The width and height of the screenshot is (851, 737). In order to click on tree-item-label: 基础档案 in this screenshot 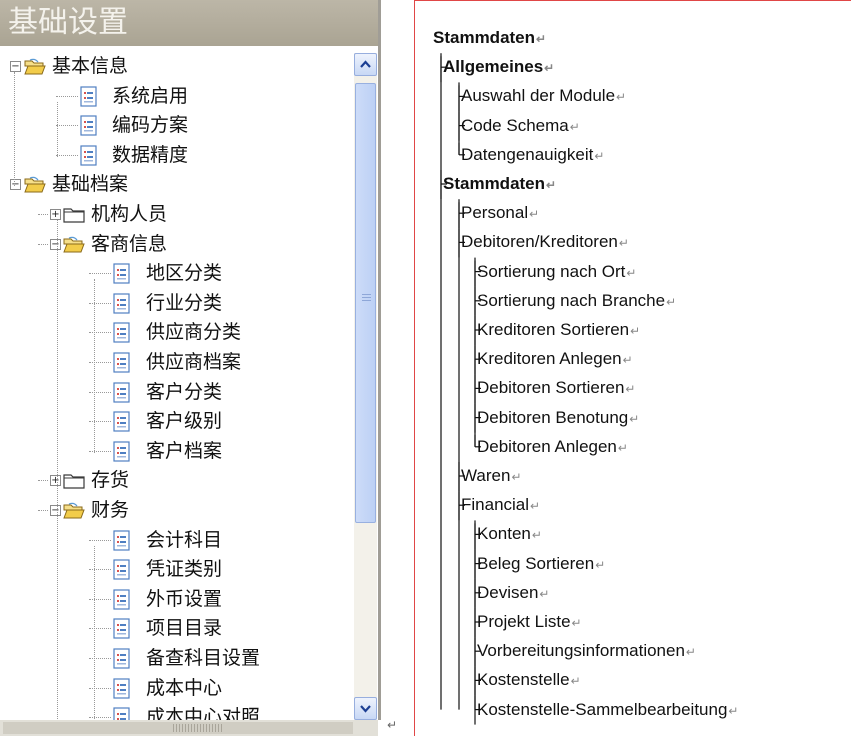, I will do `click(90, 184)`.